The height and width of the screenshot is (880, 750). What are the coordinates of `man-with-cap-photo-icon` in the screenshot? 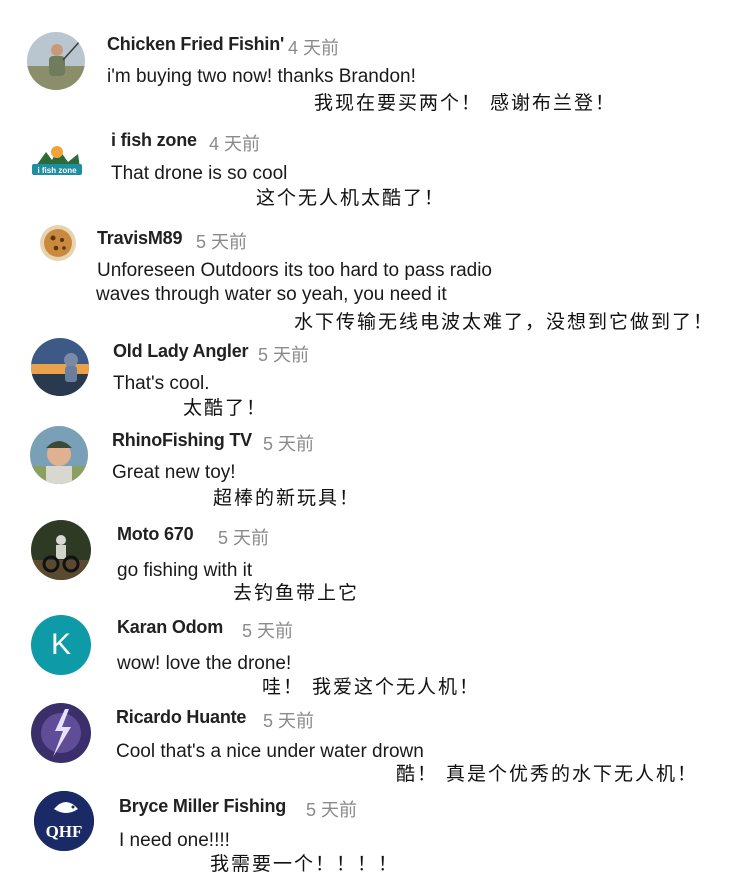 It's located at (59, 455).